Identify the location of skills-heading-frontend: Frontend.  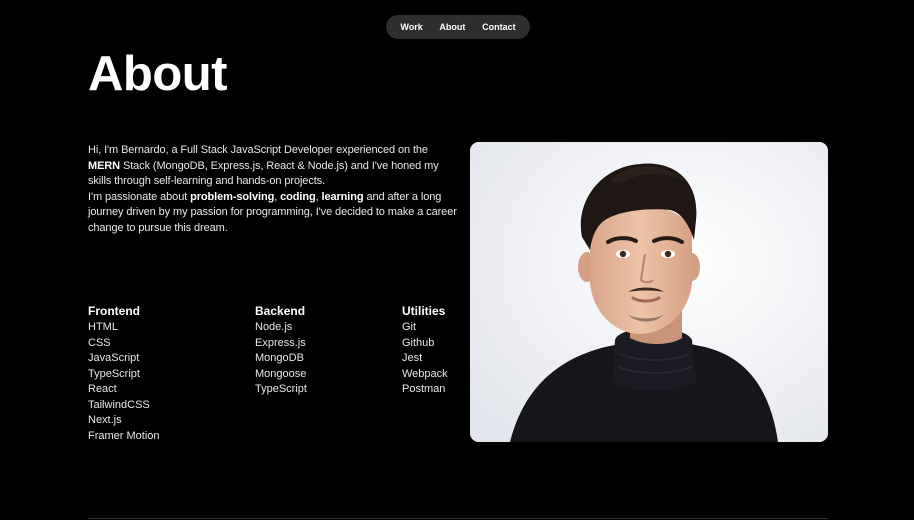
(114, 311).